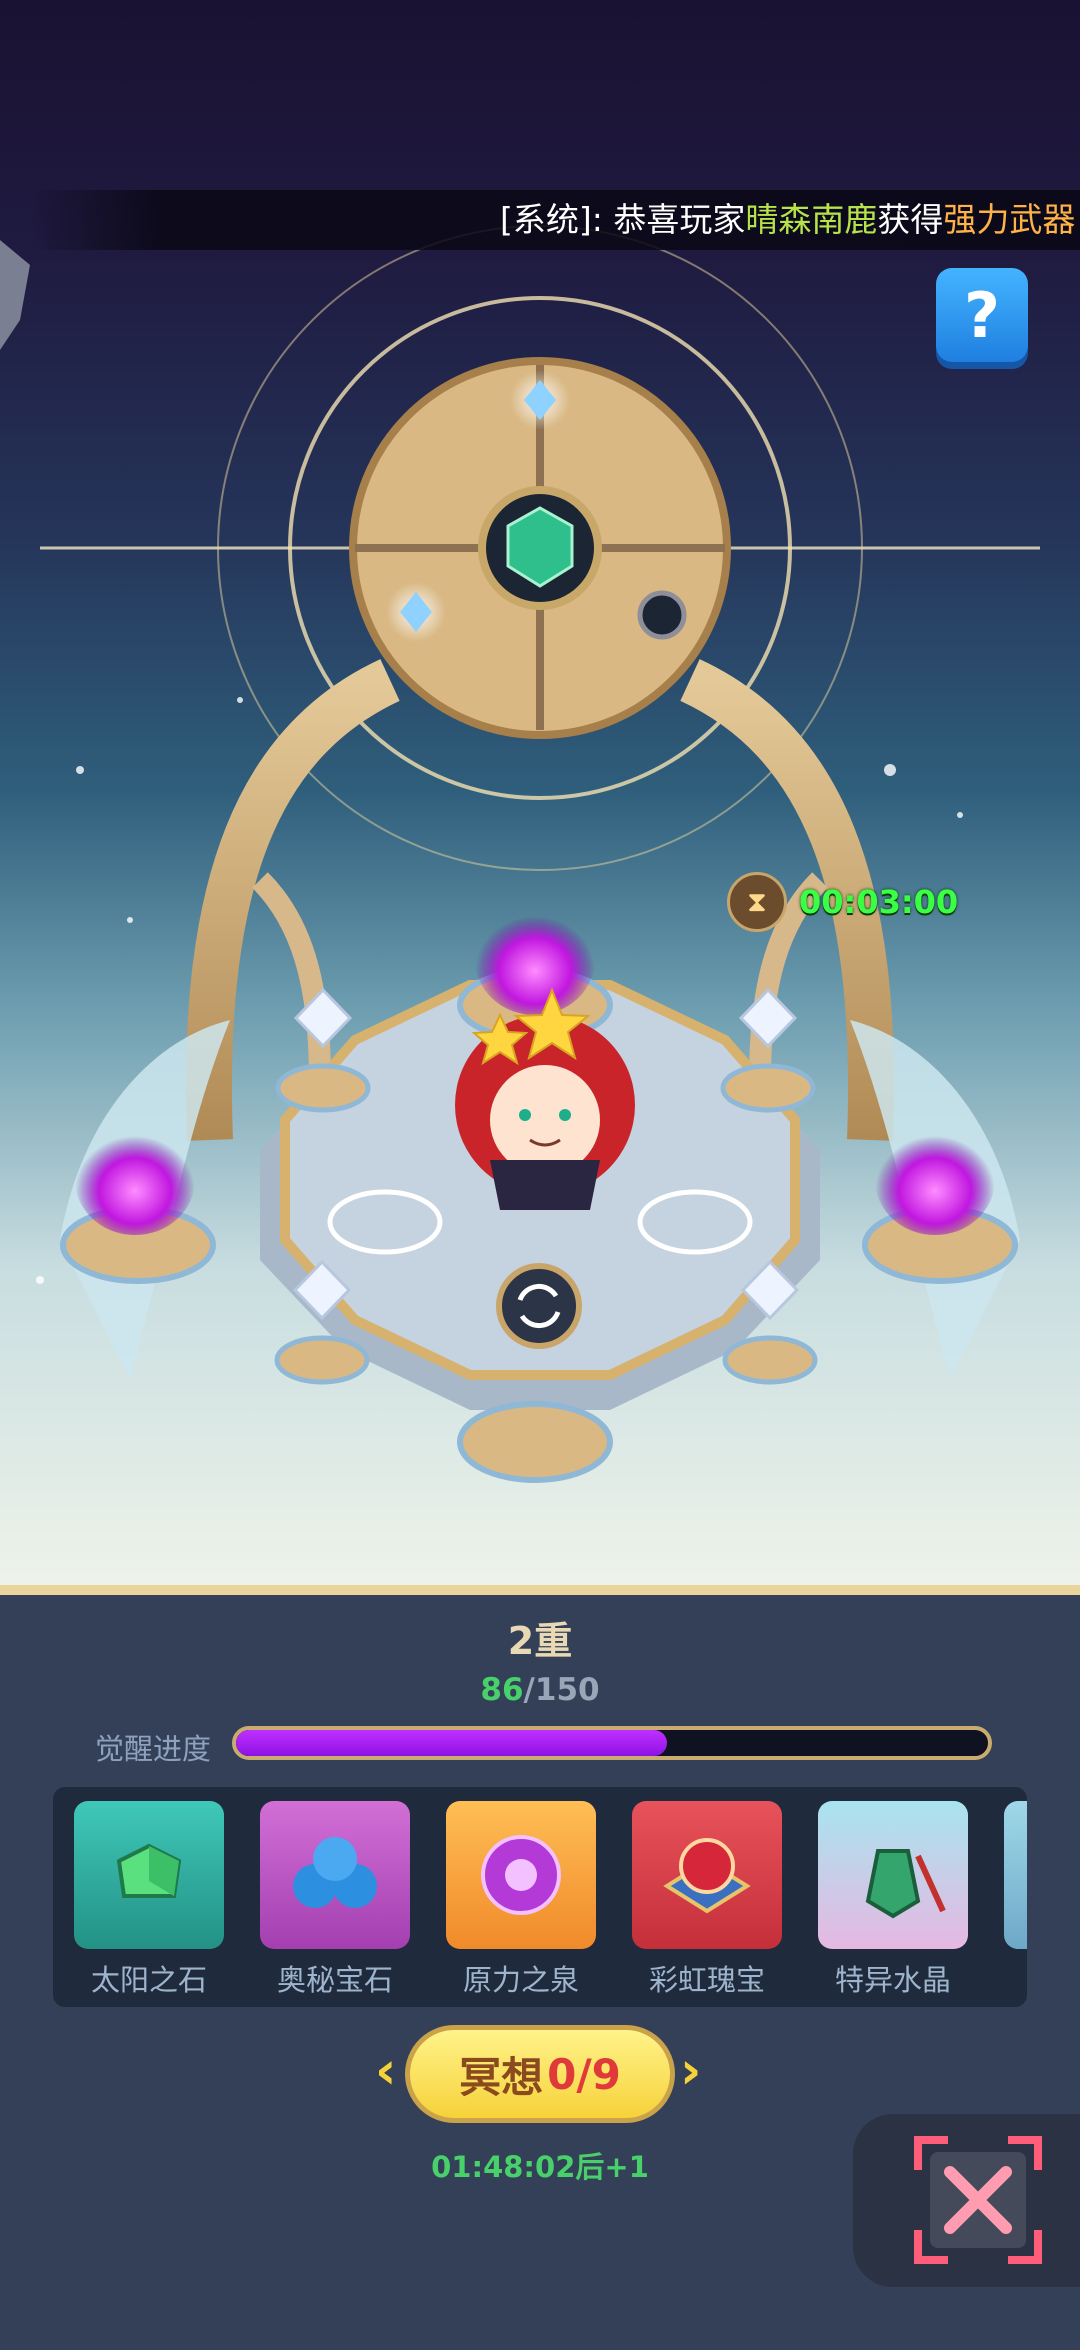  What do you see at coordinates (520, 1980) in the screenshot?
I see `item-name: 原力之泉` at bounding box center [520, 1980].